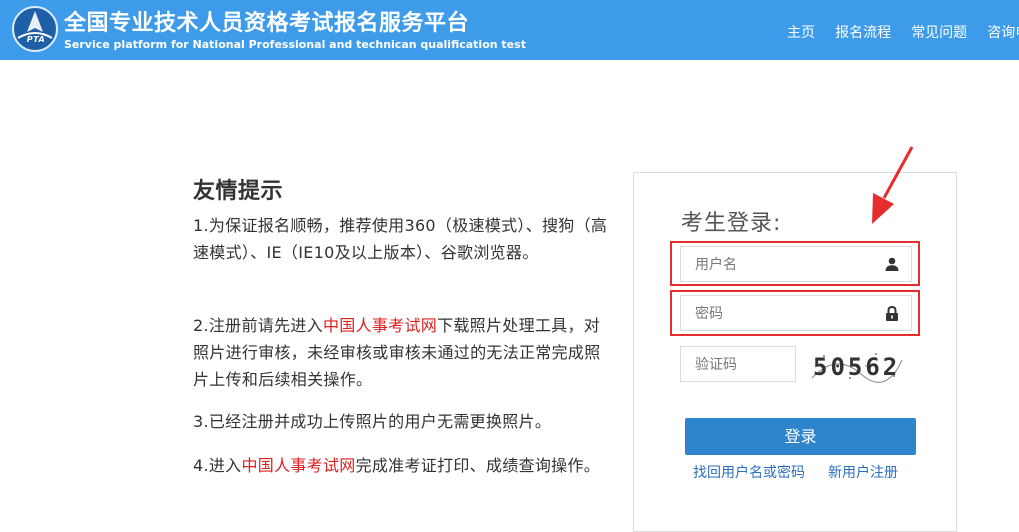 This screenshot has width=1019, height=532. I want to click on annotation-arrow-icon, so click(893, 185).